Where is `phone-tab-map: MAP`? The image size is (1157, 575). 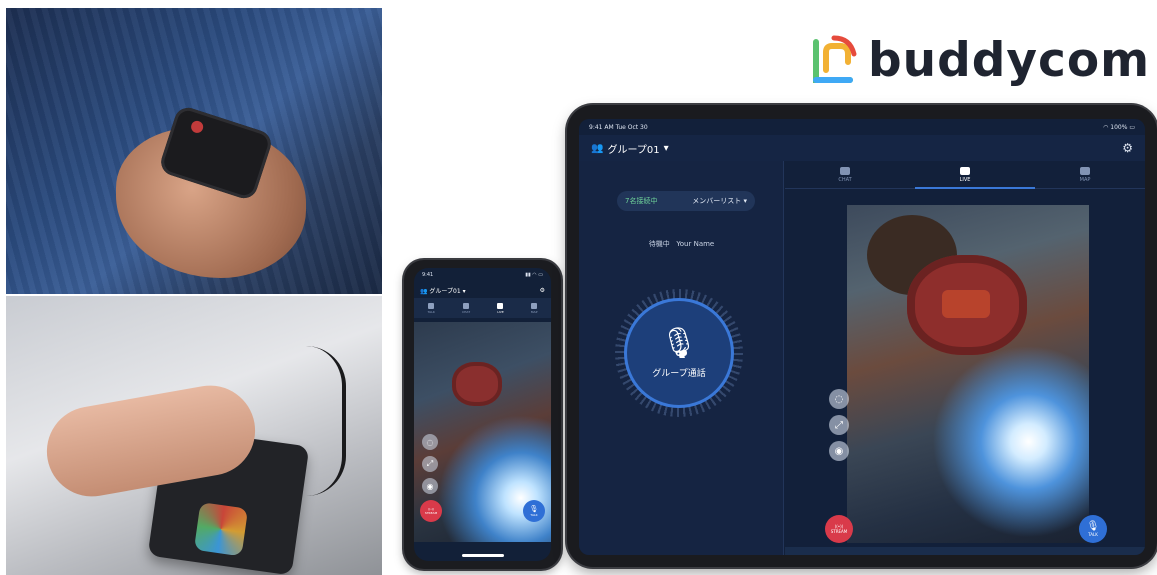 phone-tab-map: MAP is located at coordinates (534, 308).